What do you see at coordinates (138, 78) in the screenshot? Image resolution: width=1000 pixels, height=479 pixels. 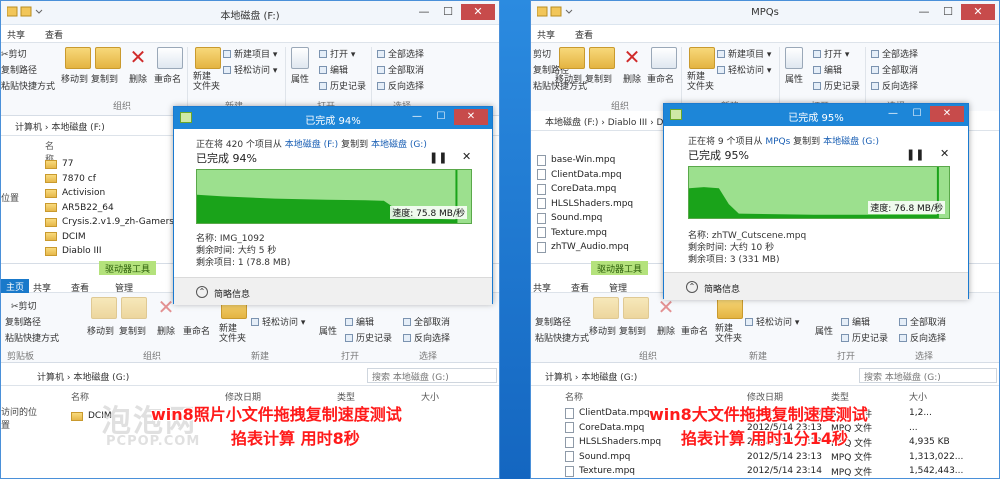 I see `delete-button: 删除` at bounding box center [138, 78].